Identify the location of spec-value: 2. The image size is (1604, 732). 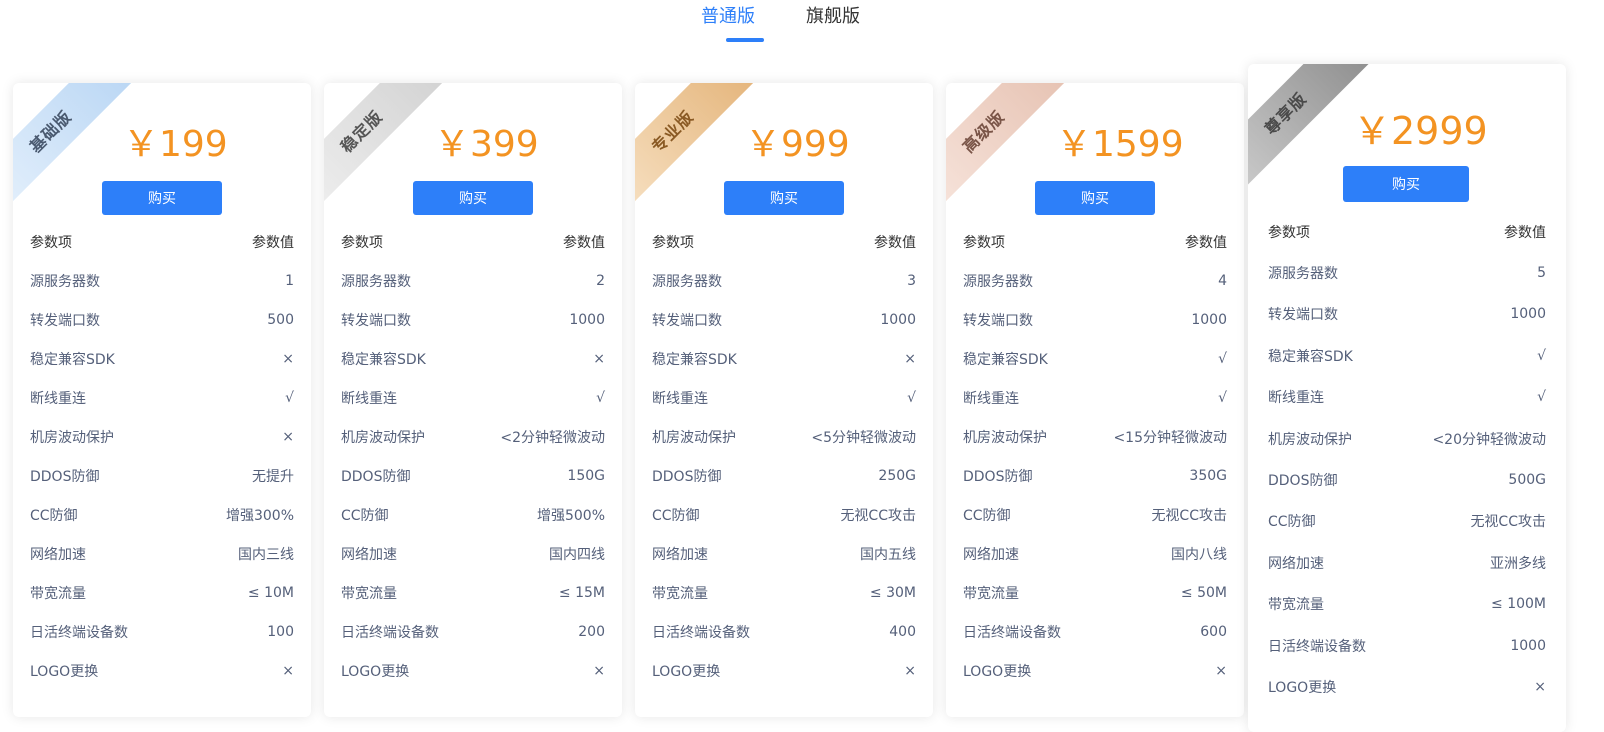
(600, 280).